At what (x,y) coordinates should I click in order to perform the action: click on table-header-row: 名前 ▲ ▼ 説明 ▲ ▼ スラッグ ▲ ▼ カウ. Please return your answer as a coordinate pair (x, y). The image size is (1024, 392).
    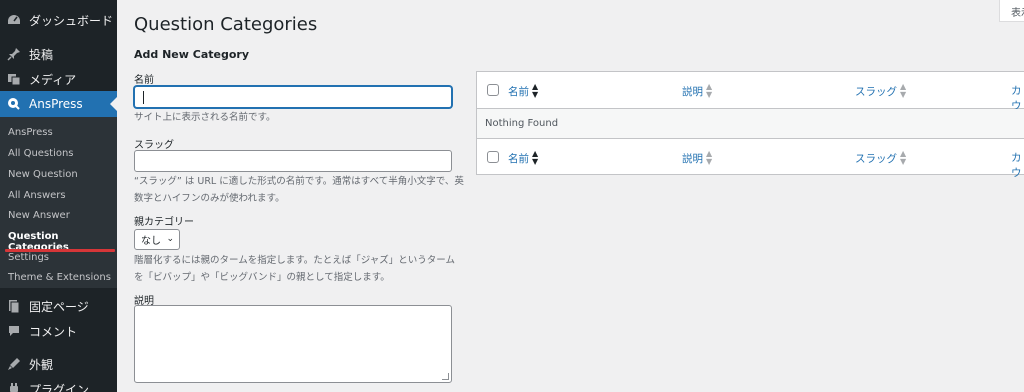
    Looking at the image, I should click on (750, 92).